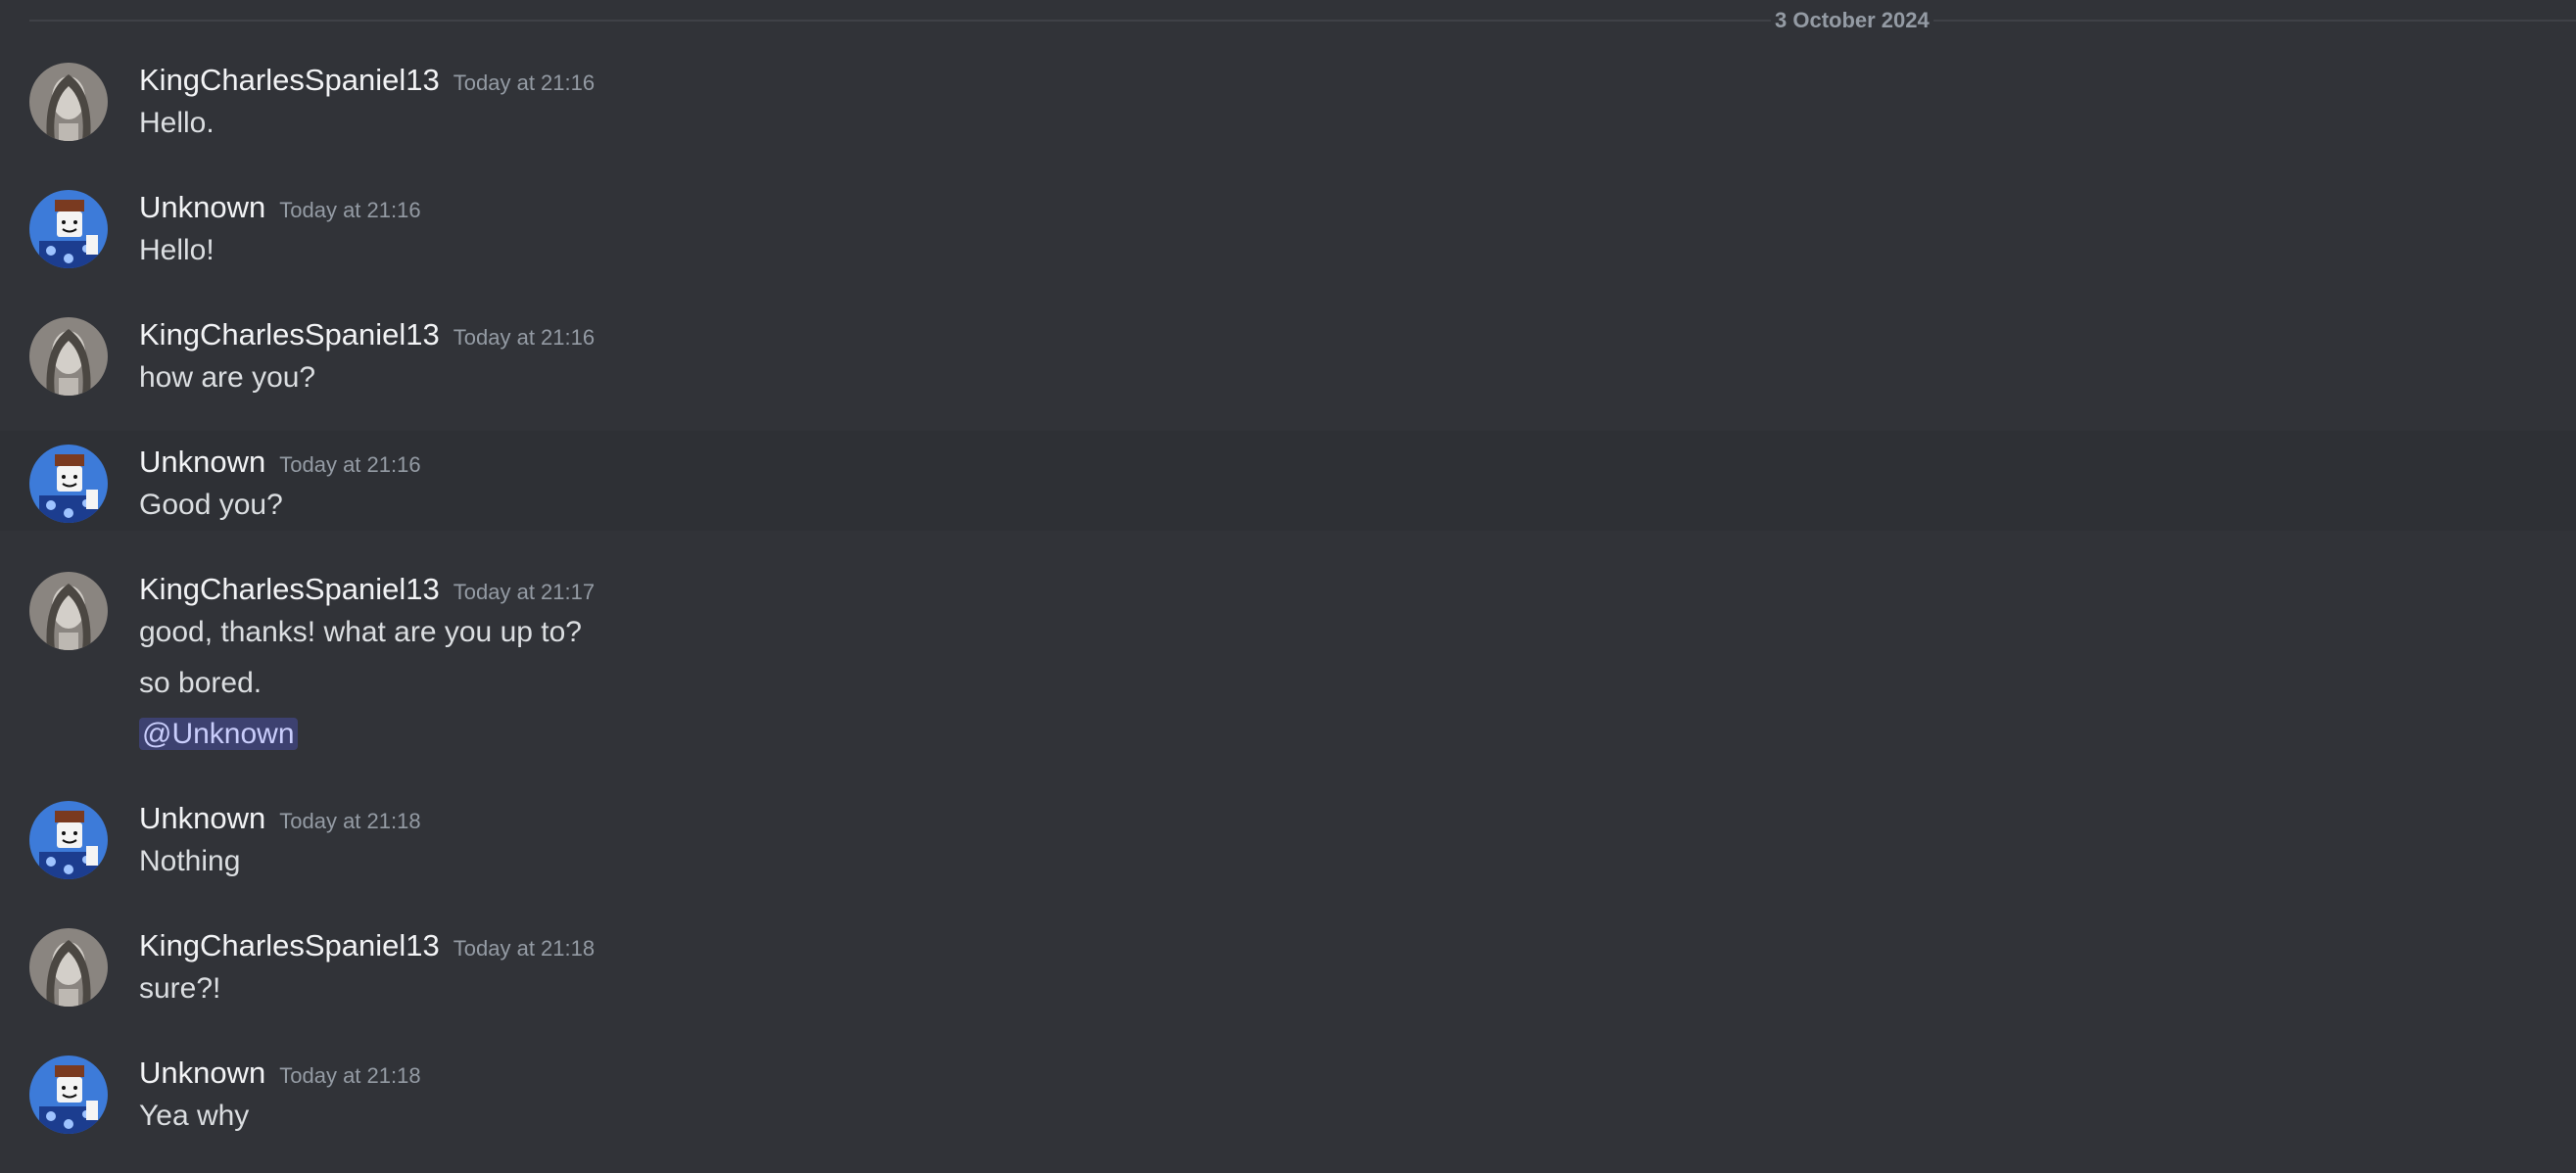 The height and width of the screenshot is (1173, 2576). I want to click on message-text: good, thanks! what are you up to?, so click(361, 632).